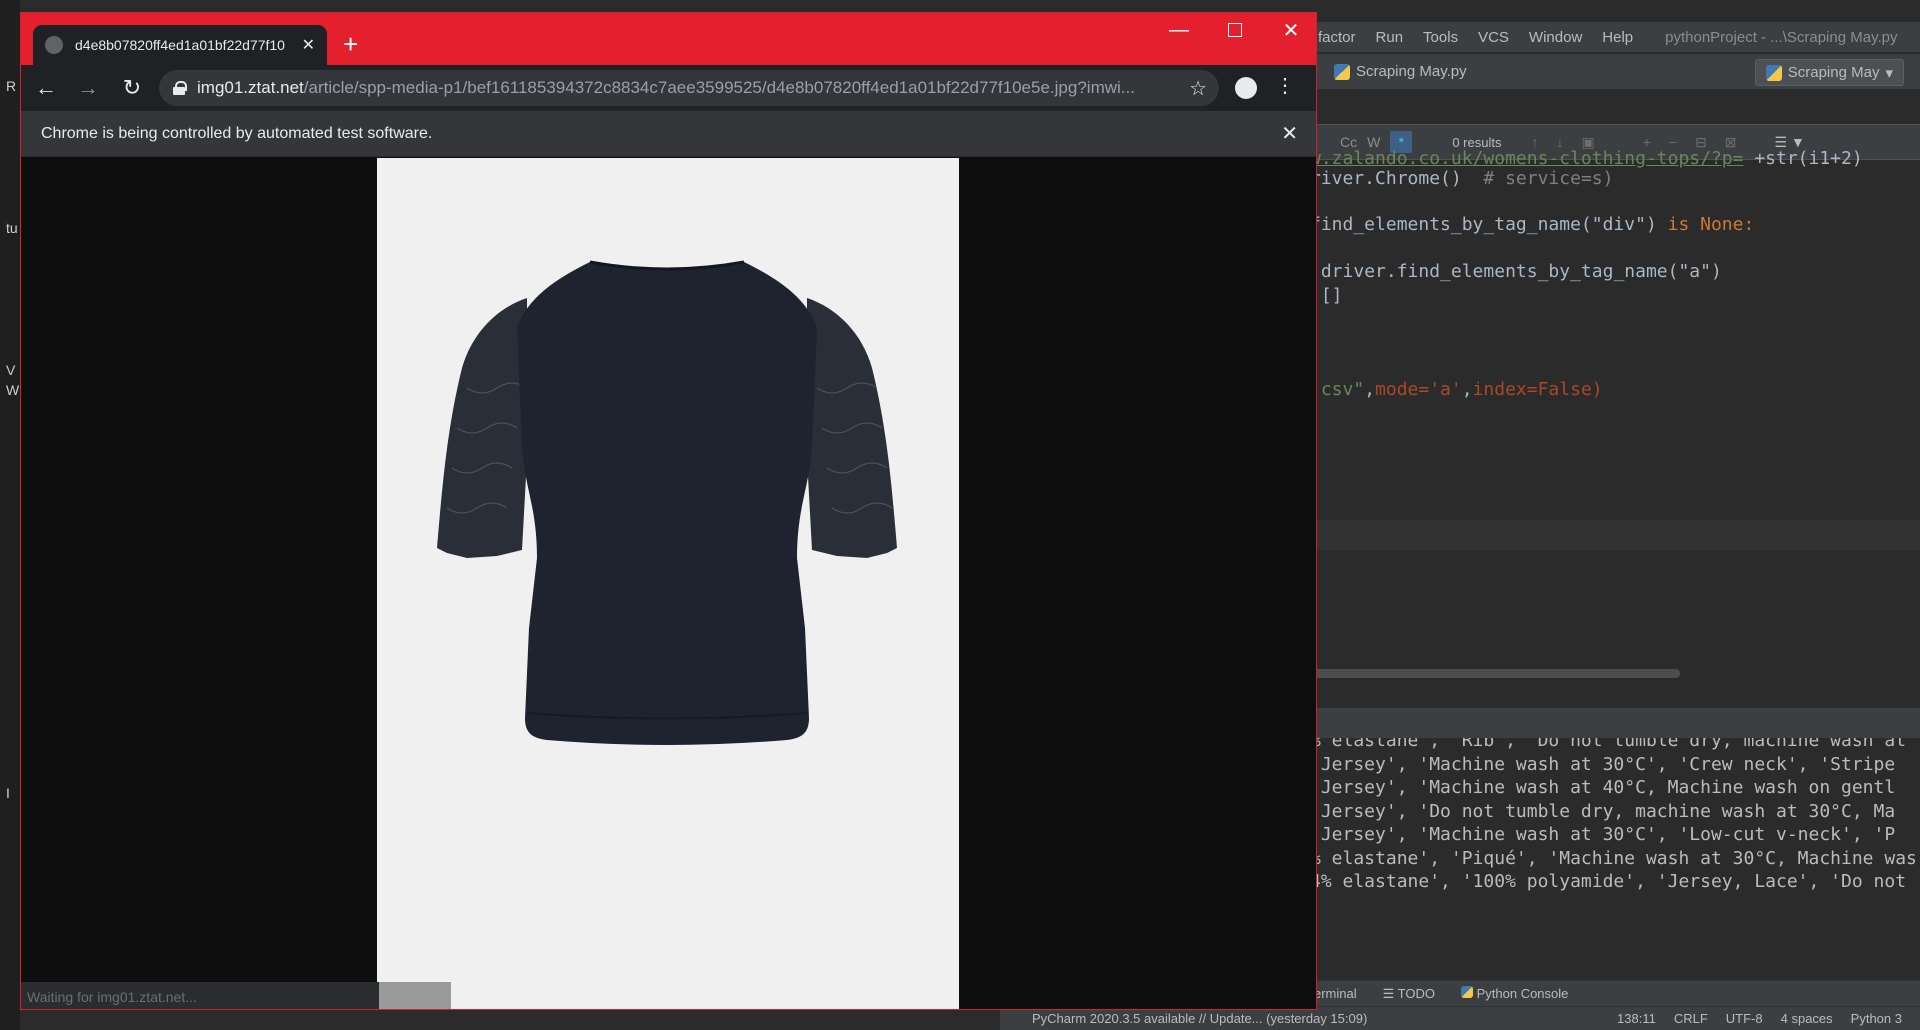  What do you see at coordinates (1342, 71) in the screenshot?
I see `python-file-icon` at bounding box center [1342, 71].